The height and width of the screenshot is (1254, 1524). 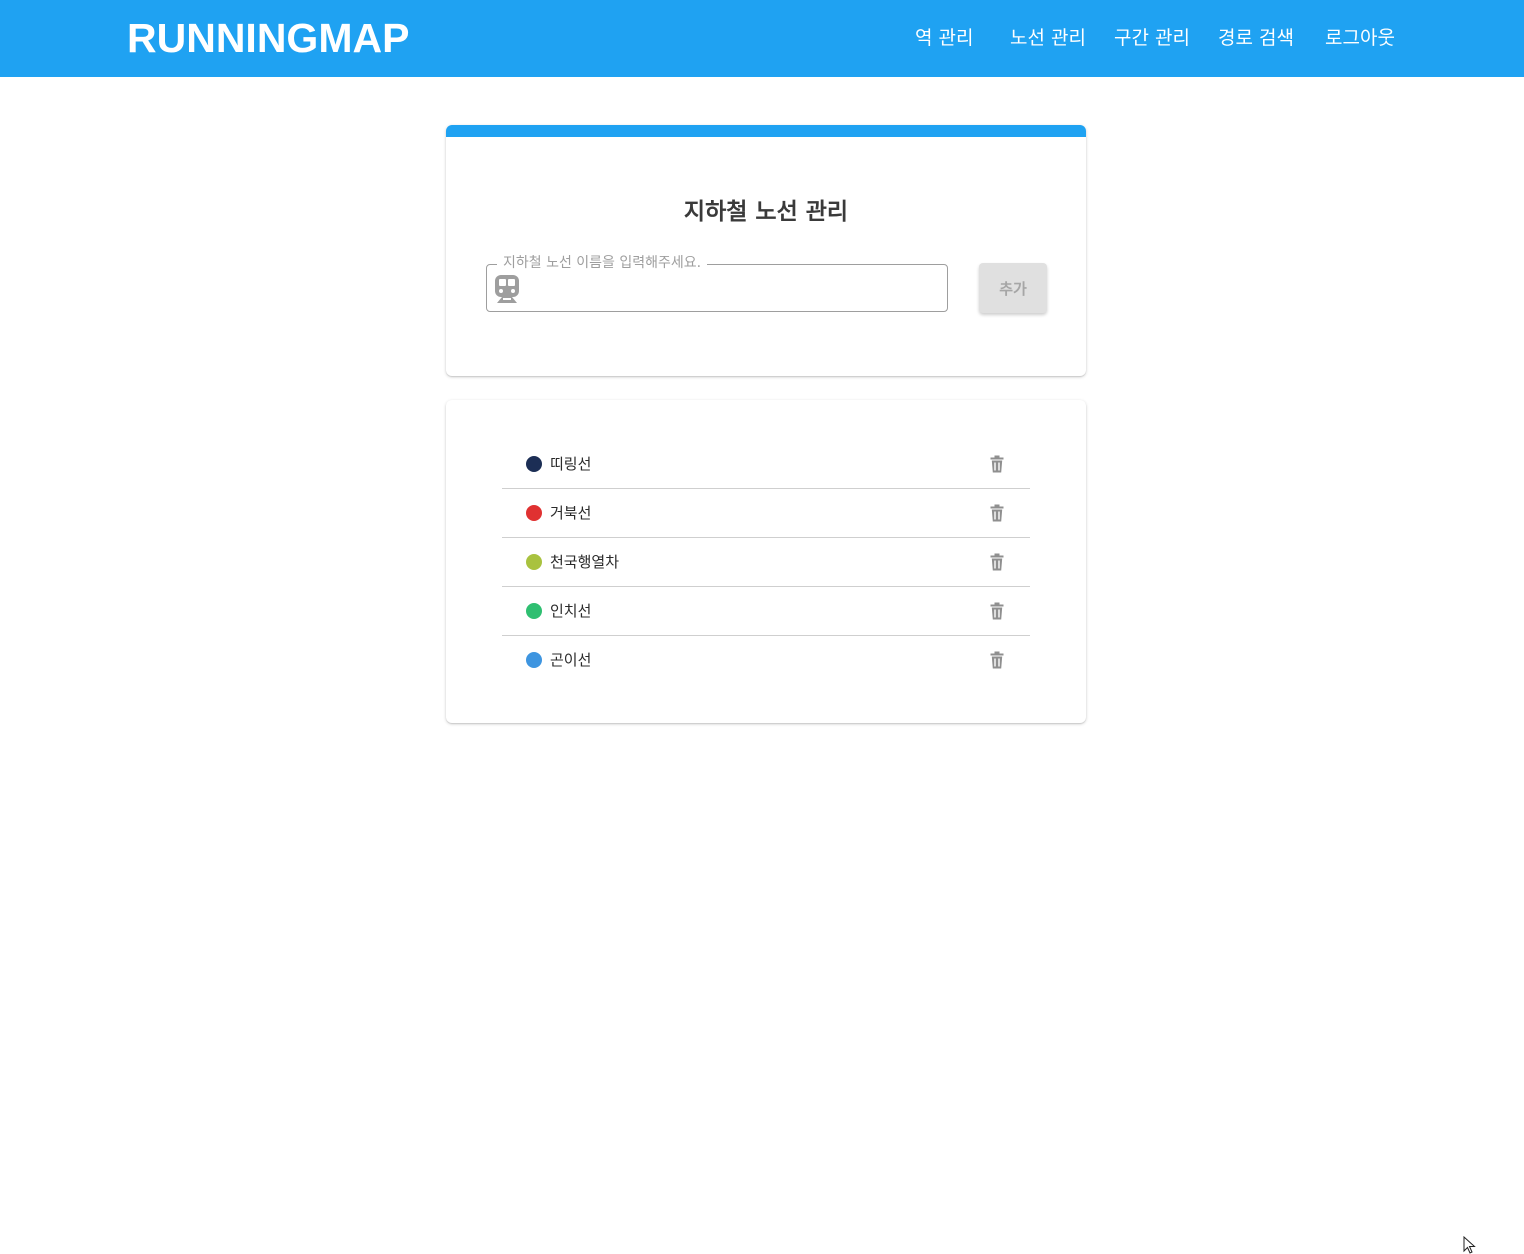 What do you see at coordinates (766, 660) in the screenshot?
I see `line-list-item: 곤이선` at bounding box center [766, 660].